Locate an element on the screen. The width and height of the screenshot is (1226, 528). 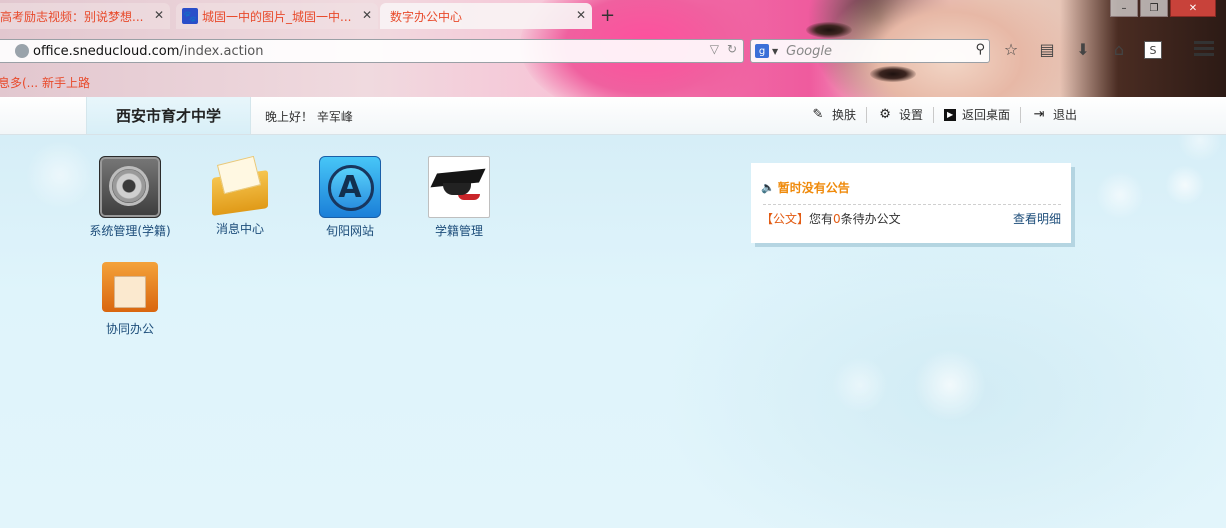
browser-tab-2: 🐾 城固一中的图片_城固一中... ✕ is located at coordinates (277, 16).